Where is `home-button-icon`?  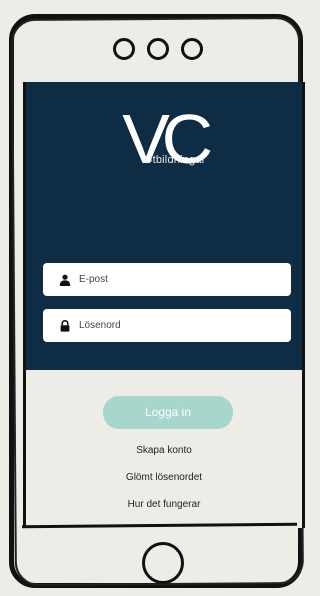
home-button-icon is located at coordinates (163, 563).